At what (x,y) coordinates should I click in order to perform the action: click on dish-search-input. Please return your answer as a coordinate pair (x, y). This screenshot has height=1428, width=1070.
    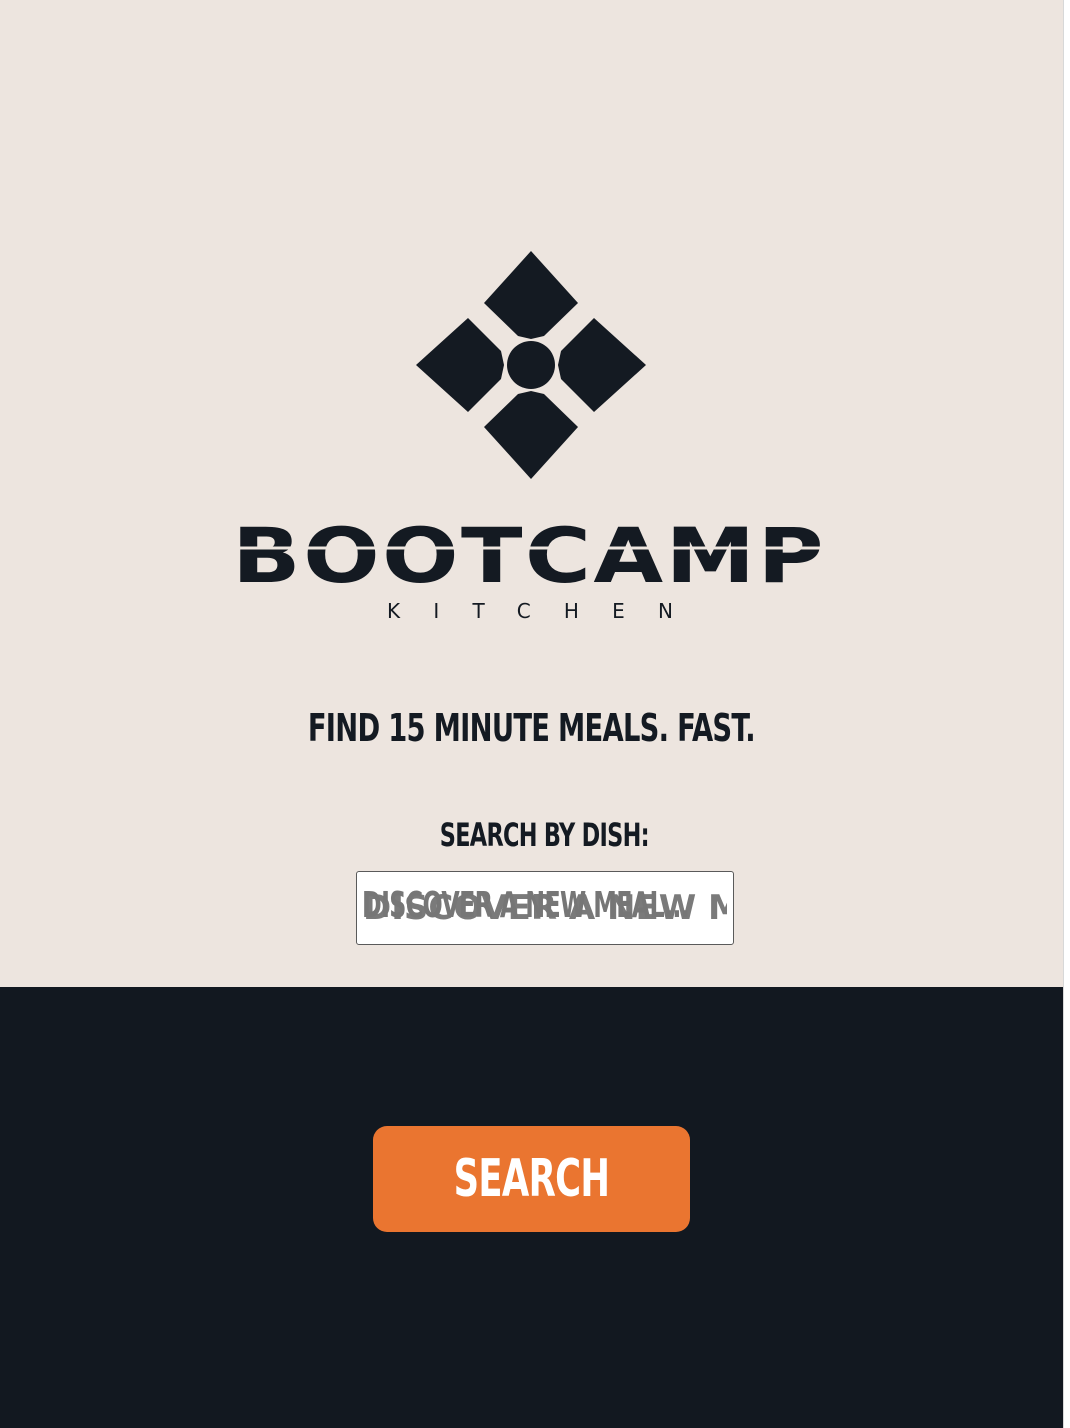
    Looking at the image, I should click on (545, 908).